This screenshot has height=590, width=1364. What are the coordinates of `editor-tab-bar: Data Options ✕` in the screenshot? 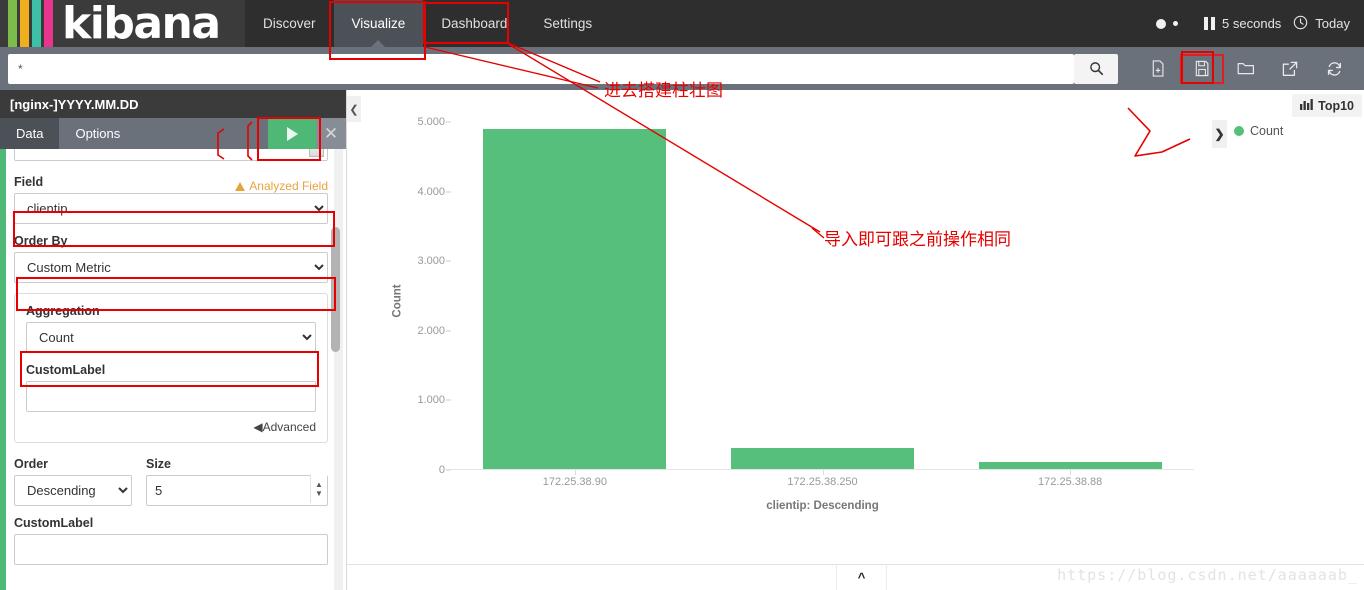 It's located at (173, 133).